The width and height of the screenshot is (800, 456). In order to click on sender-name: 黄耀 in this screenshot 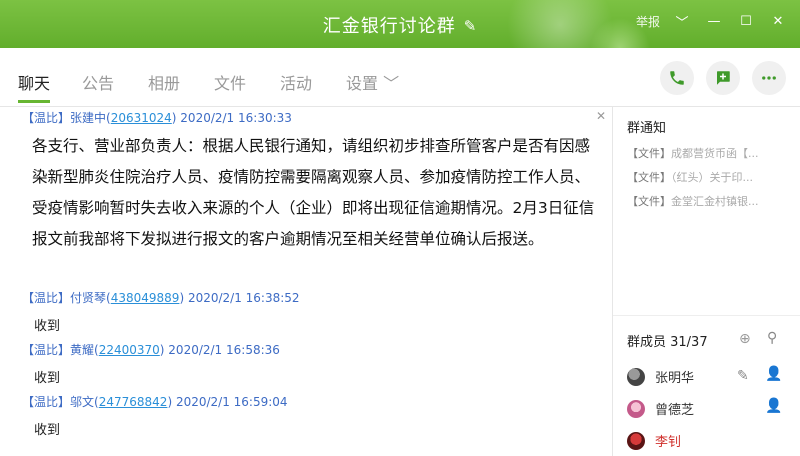, I will do `click(82, 350)`.